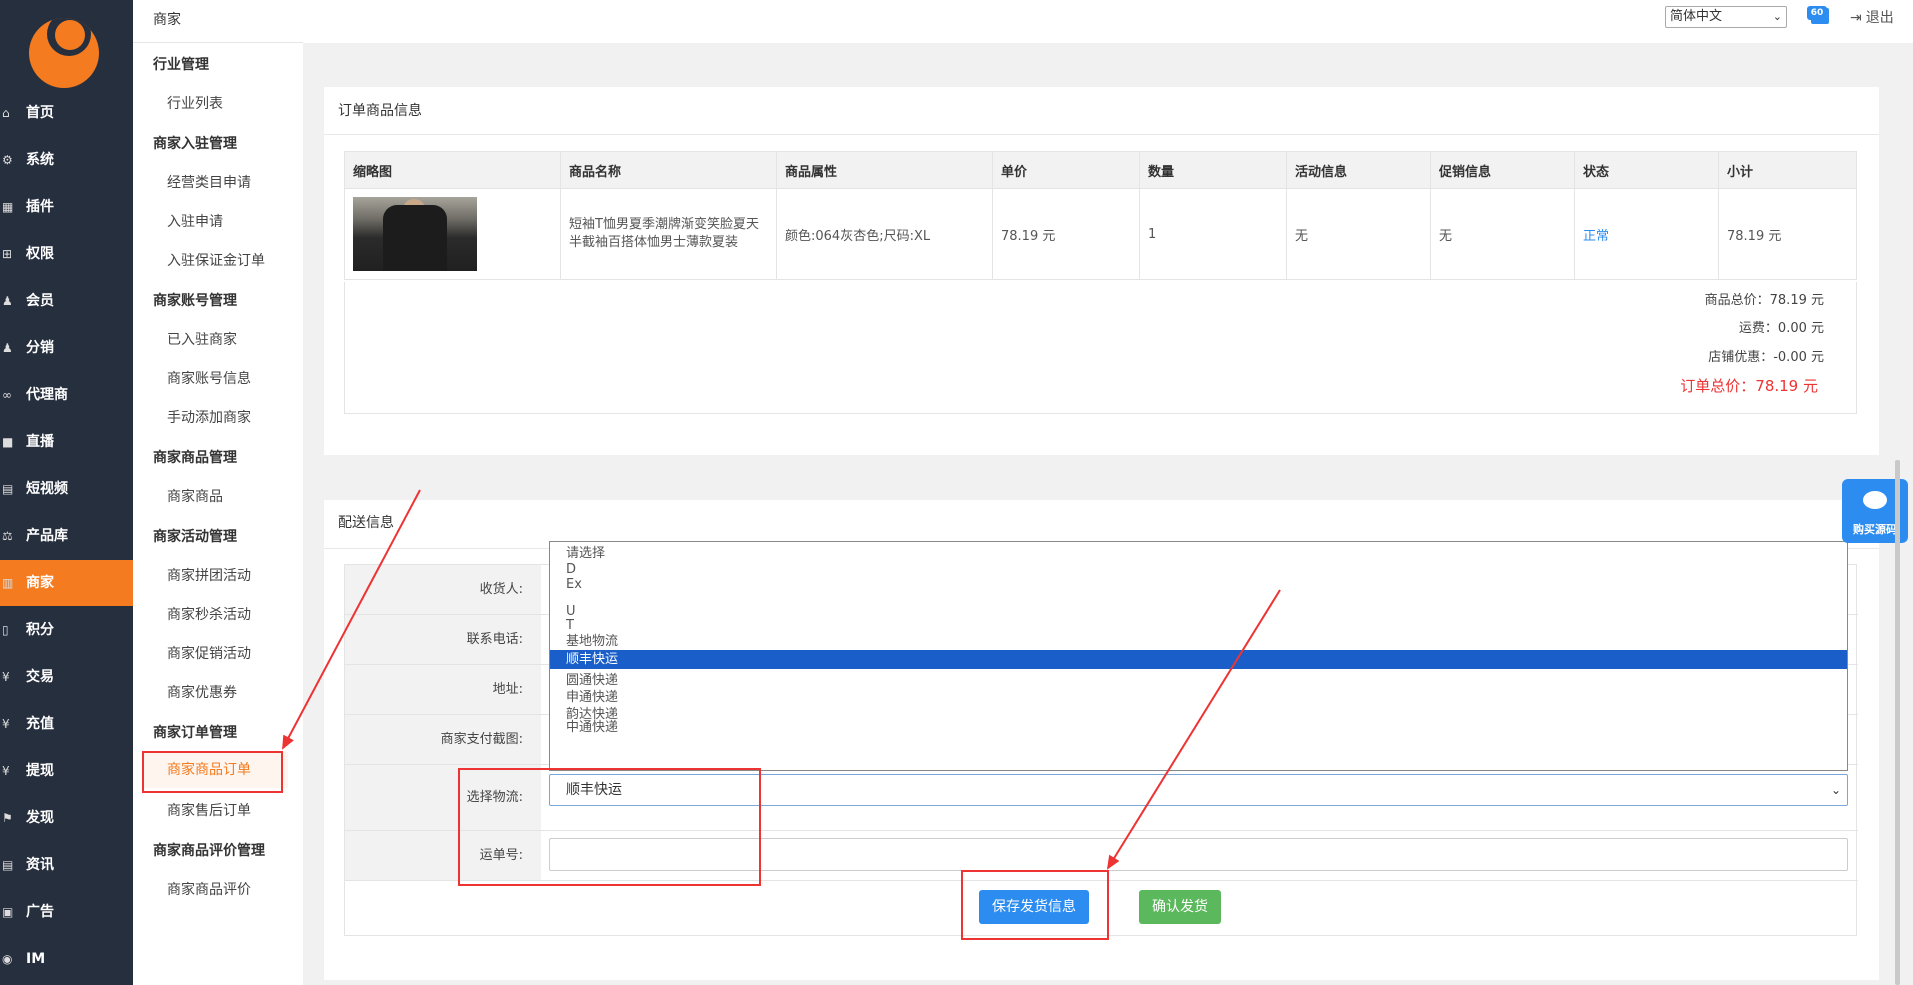  What do you see at coordinates (1875, 500) in the screenshot?
I see `chat-icon` at bounding box center [1875, 500].